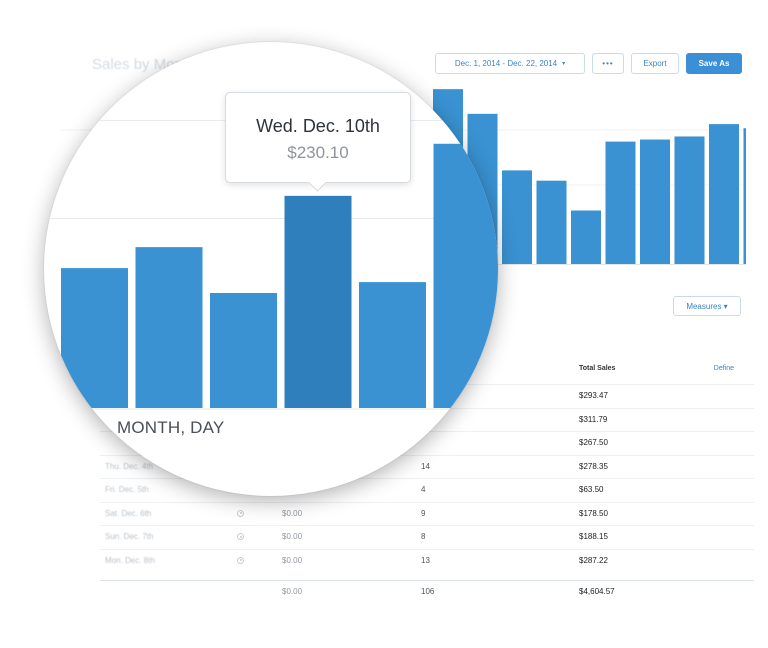 The image size is (768, 648). I want to click on row-total-sales: $278.35, so click(593, 466).